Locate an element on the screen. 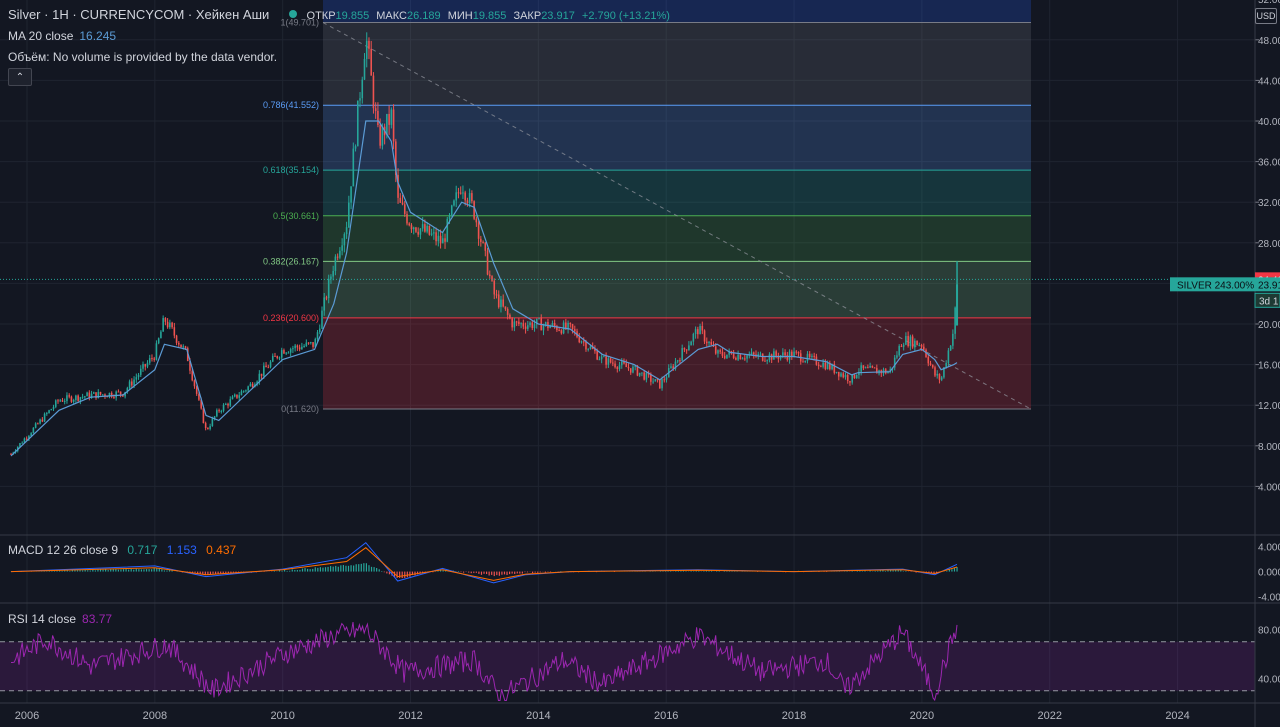 This screenshot has height=727, width=1280. ma-legend: MA 20 close 16.245 is located at coordinates (62, 36).